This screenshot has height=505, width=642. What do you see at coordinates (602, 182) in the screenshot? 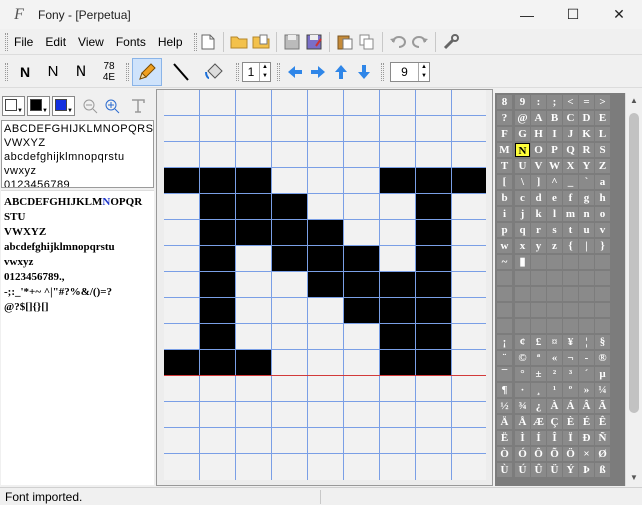
I see `charmap-cell: a` at bounding box center [602, 182].